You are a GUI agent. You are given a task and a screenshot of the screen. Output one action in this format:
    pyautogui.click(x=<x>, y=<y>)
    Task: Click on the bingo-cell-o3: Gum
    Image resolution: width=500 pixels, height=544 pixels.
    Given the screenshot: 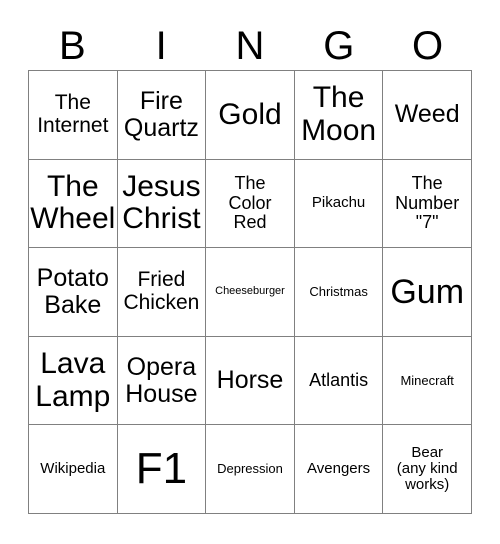 What is the action you would take?
    pyautogui.click(x=427, y=292)
    